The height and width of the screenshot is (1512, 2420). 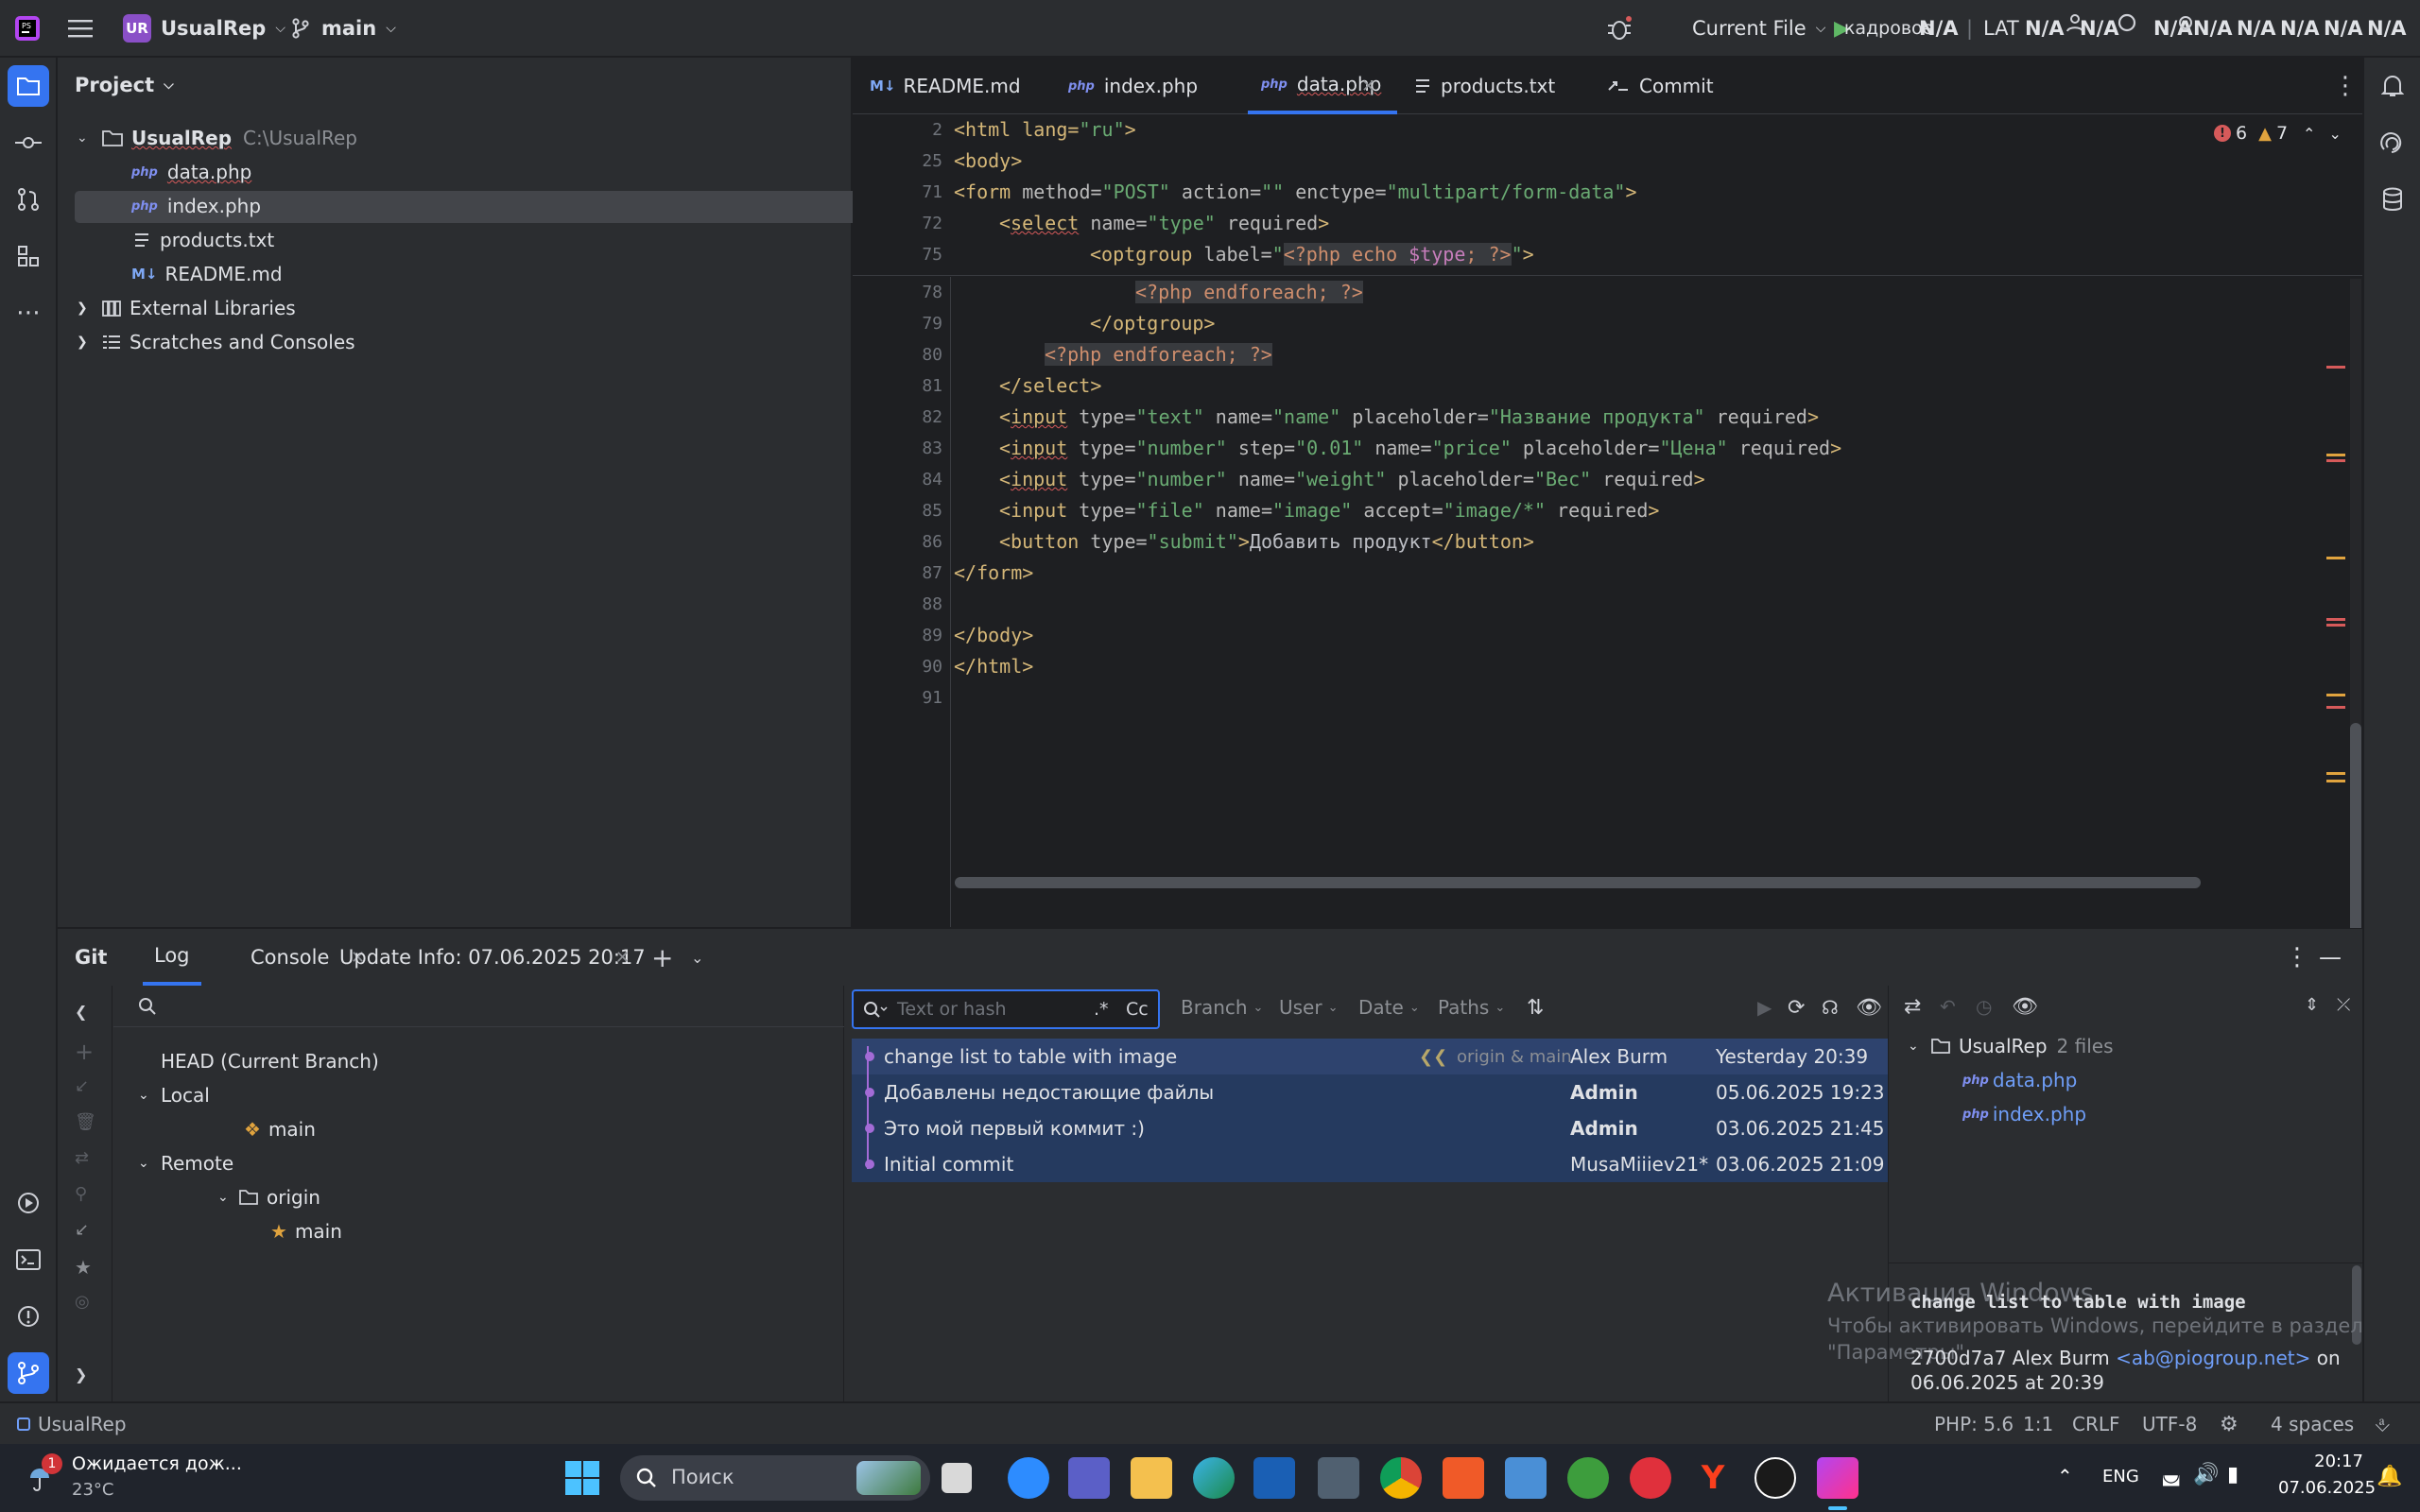 What do you see at coordinates (204, 28) in the screenshot?
I see `project-switcher: UR UsualRep ⌵` at bounding box center [204, 28].